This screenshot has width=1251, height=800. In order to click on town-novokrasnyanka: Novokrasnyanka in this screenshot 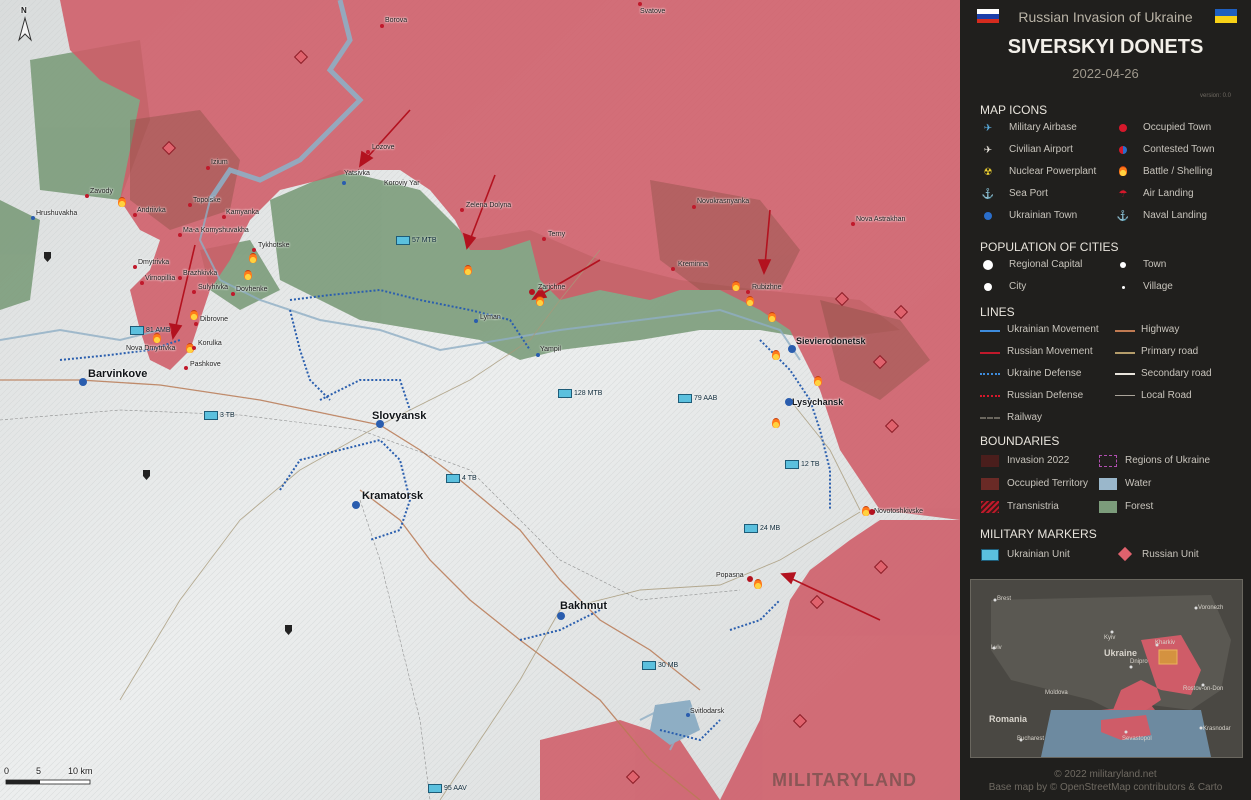, I will do `click(723, 201)`.